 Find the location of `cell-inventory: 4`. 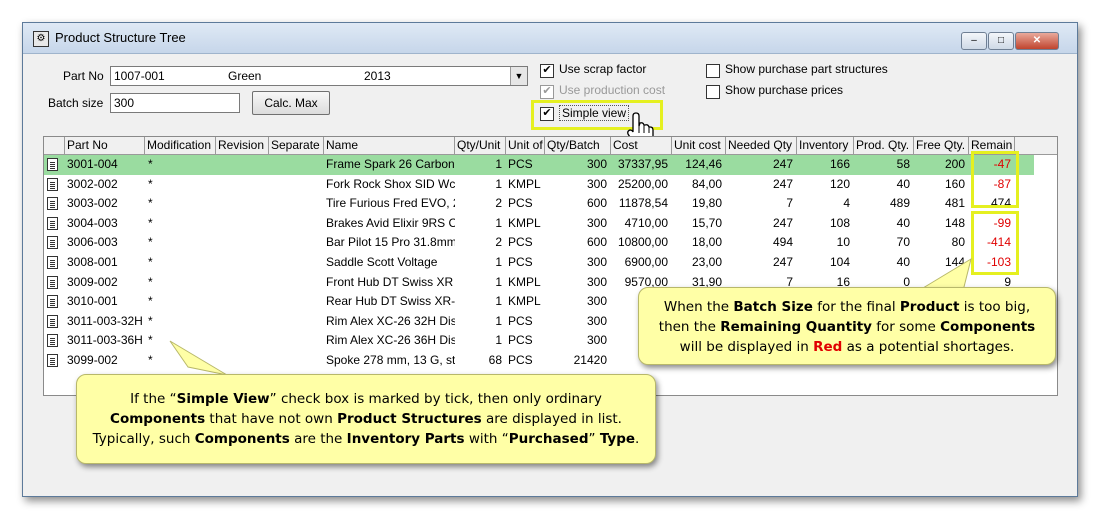

cell-inventory: 4 is located at coordinates (846, 203).